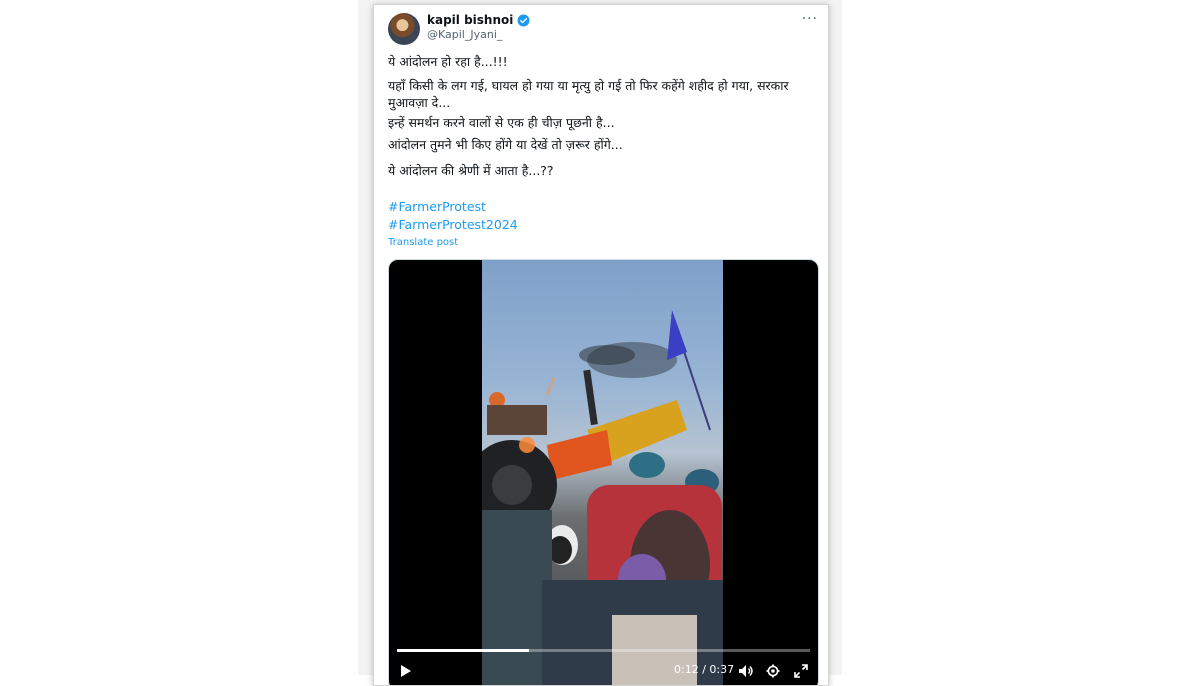  Describe the element at coordinates (523, 20) in the screenshot. I see `verified-badge-icon` at that location.